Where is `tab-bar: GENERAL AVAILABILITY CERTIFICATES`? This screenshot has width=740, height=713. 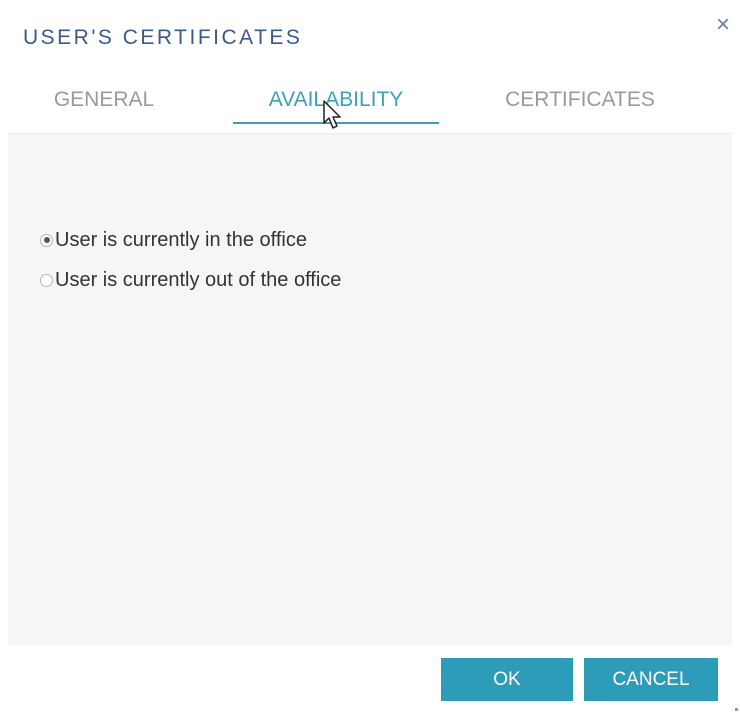
tab-bar: GENERAL AVAILABILITY CERTIFICATES is located at coordinates (370, 105).